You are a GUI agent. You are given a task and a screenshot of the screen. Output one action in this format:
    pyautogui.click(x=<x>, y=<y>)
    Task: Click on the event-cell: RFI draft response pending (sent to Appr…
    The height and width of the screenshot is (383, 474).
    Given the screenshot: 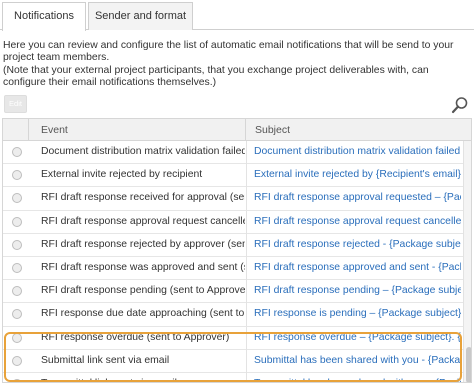 What is the action you would take?
    pyautogui.click(x=143, y=291)
    